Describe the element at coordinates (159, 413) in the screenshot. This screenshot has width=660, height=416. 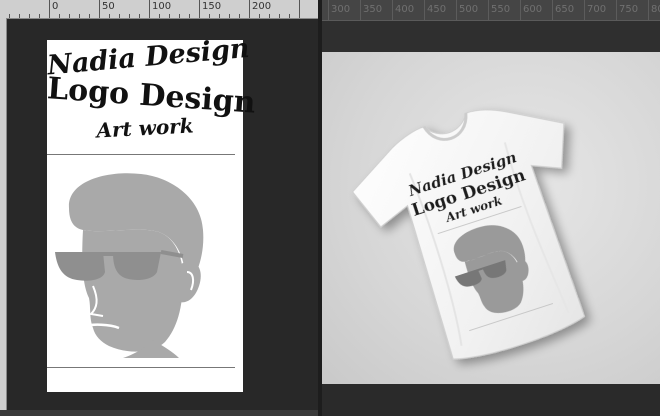
I see `horizontal-scrollbar-left` at that location.